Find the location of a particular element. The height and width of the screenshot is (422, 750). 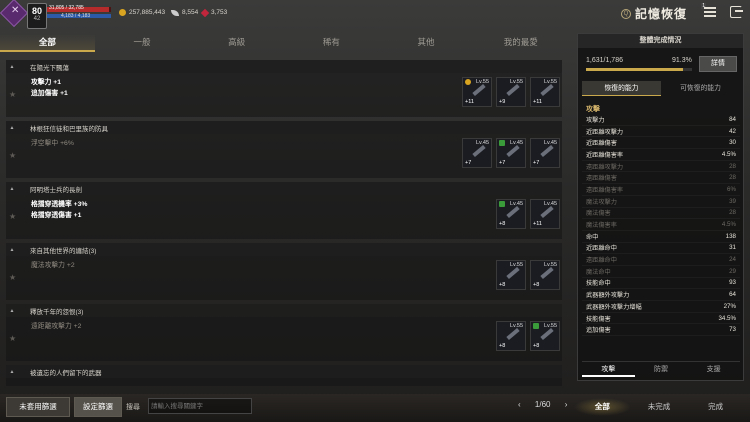

item-slot: Lv.55 +9 is located at coordinates (511, 92).